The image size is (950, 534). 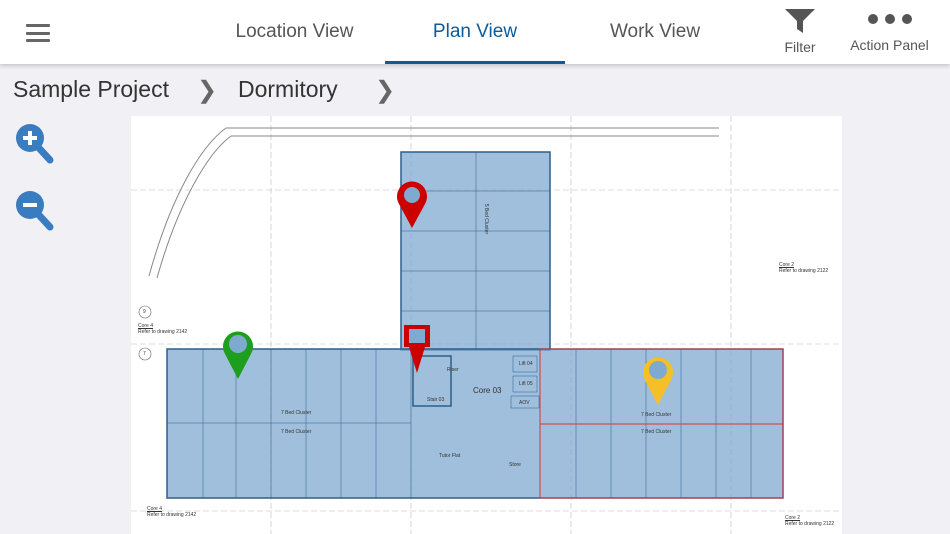 What do you see at coordinates (889, 30) in the screenshot?
I see `action-panel-button: Action Panel` at bounding box center [889, 30].